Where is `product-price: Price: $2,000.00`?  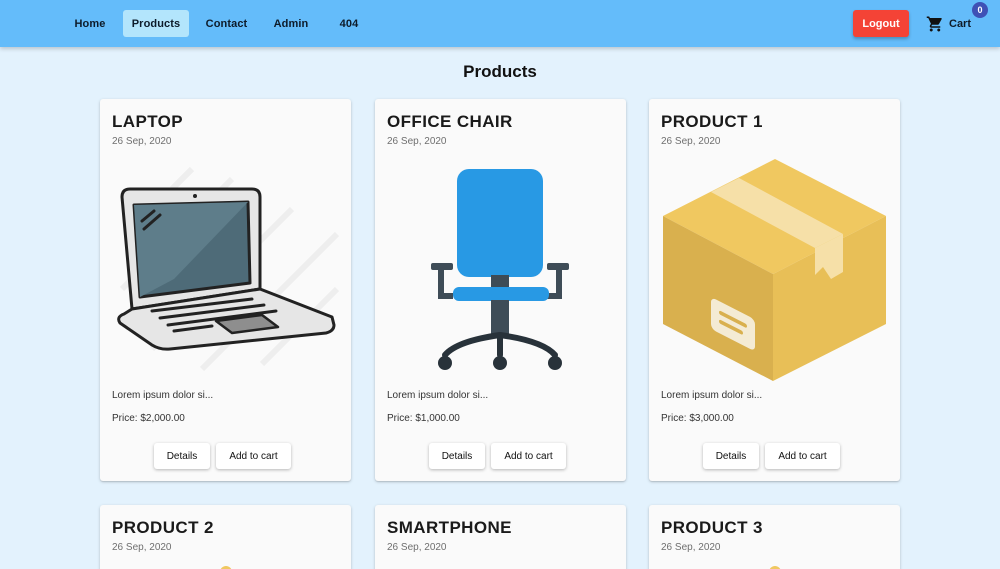
product-price: Price: $2,000.00 is located at coordinates (148, 418).